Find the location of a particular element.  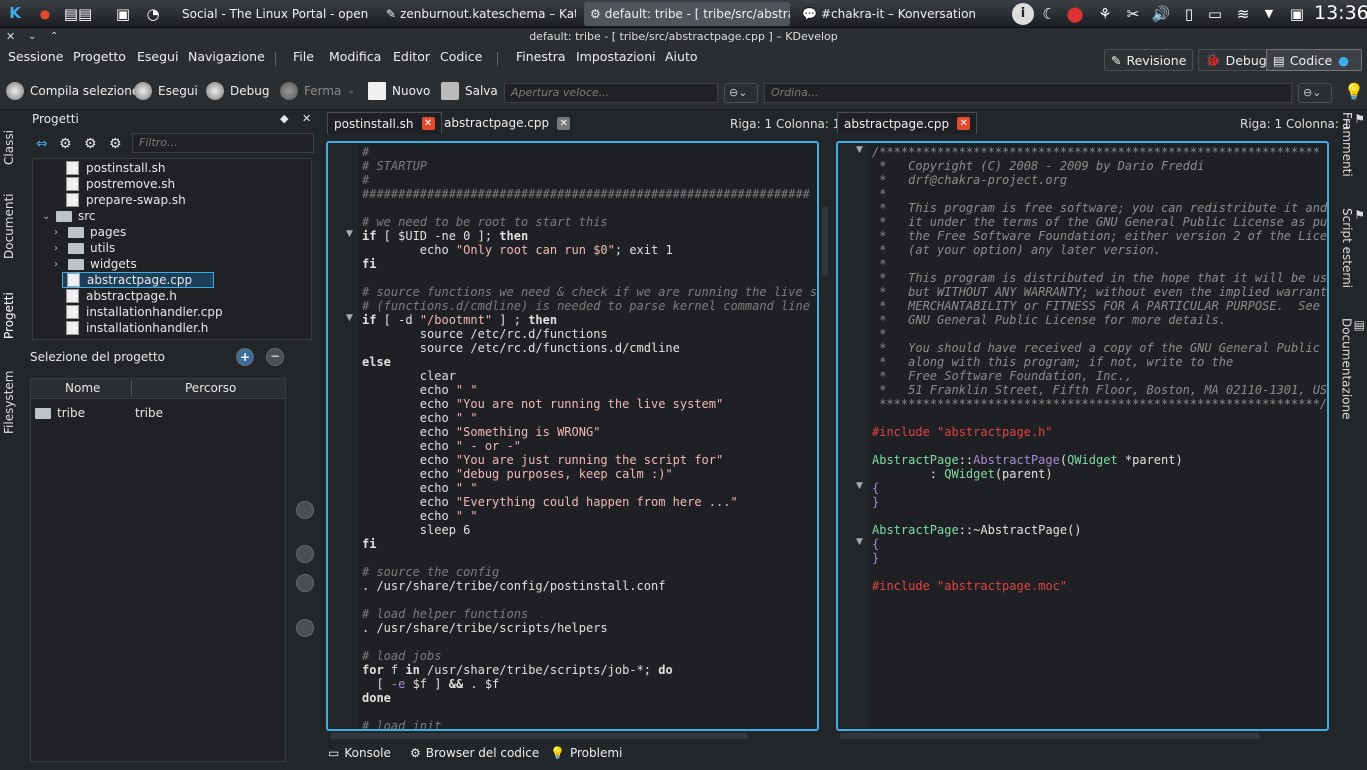

tree-item: installationhandler.h is located at coordinates (137, 328).